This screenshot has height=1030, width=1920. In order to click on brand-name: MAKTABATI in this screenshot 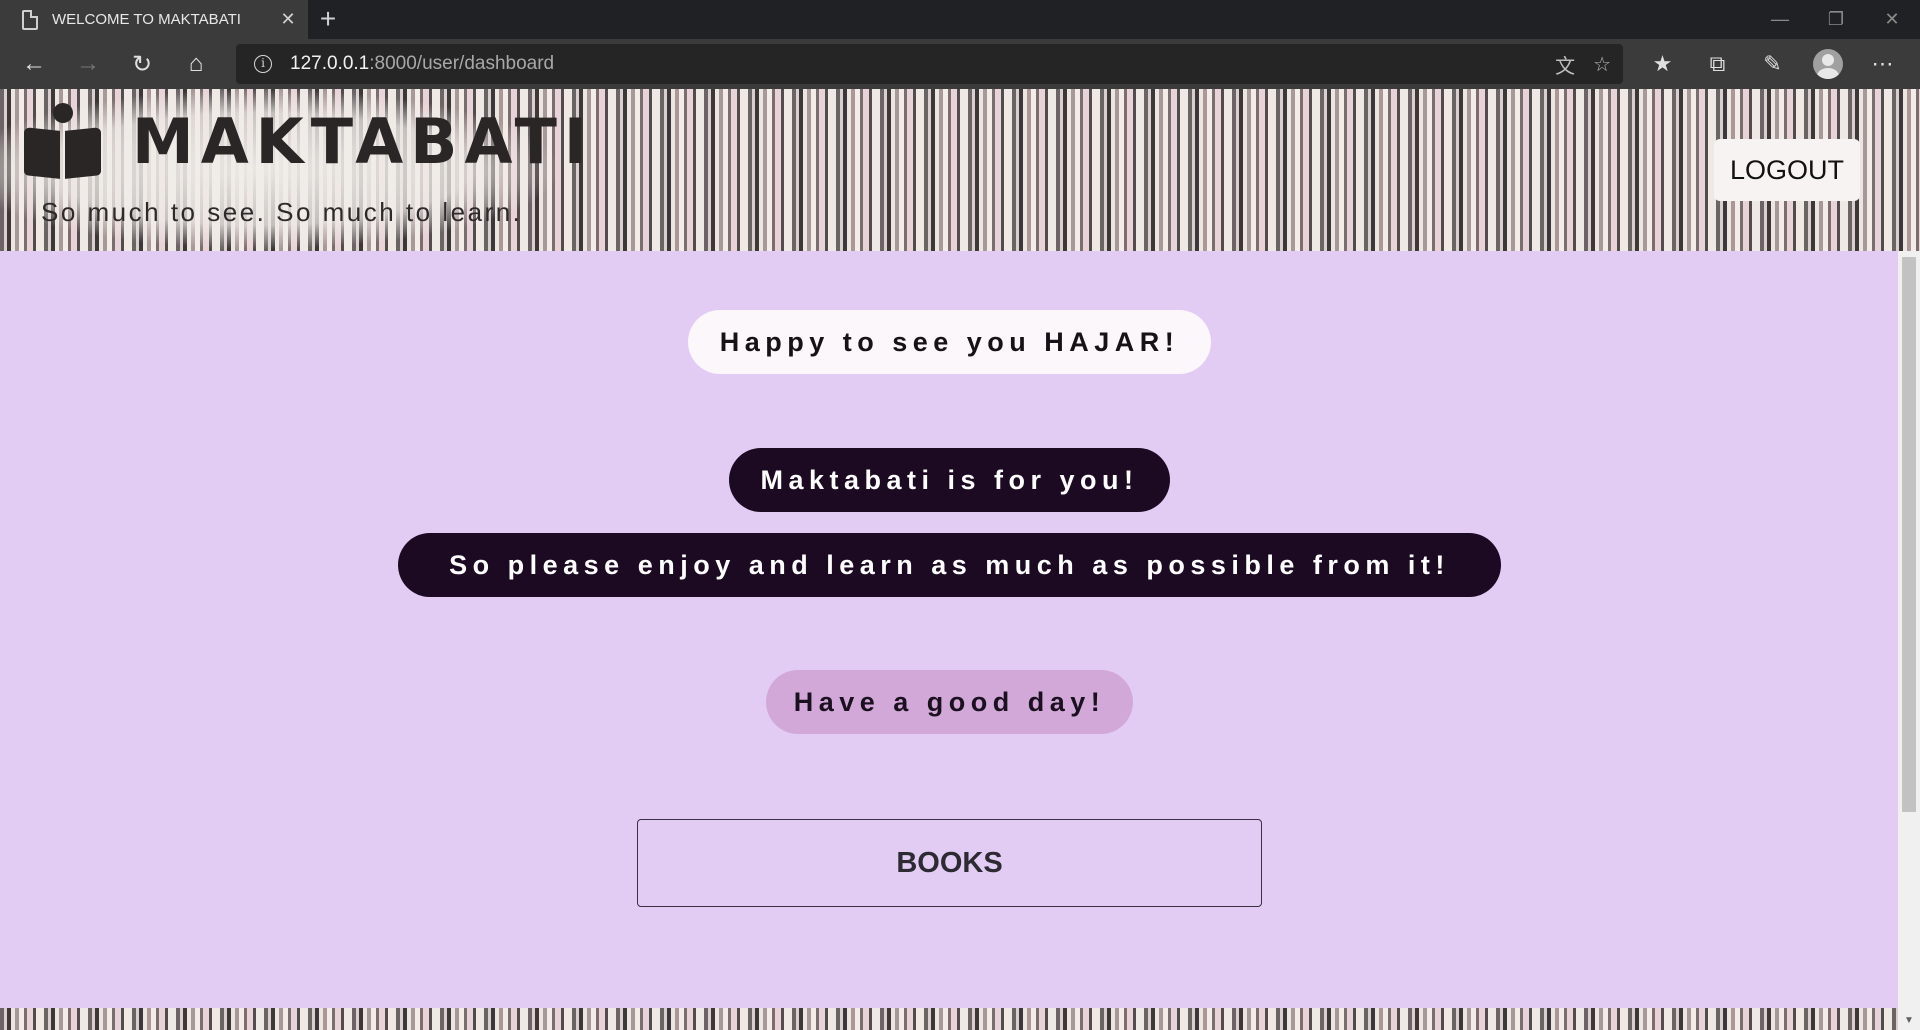, I will do `click(363, 141)`.